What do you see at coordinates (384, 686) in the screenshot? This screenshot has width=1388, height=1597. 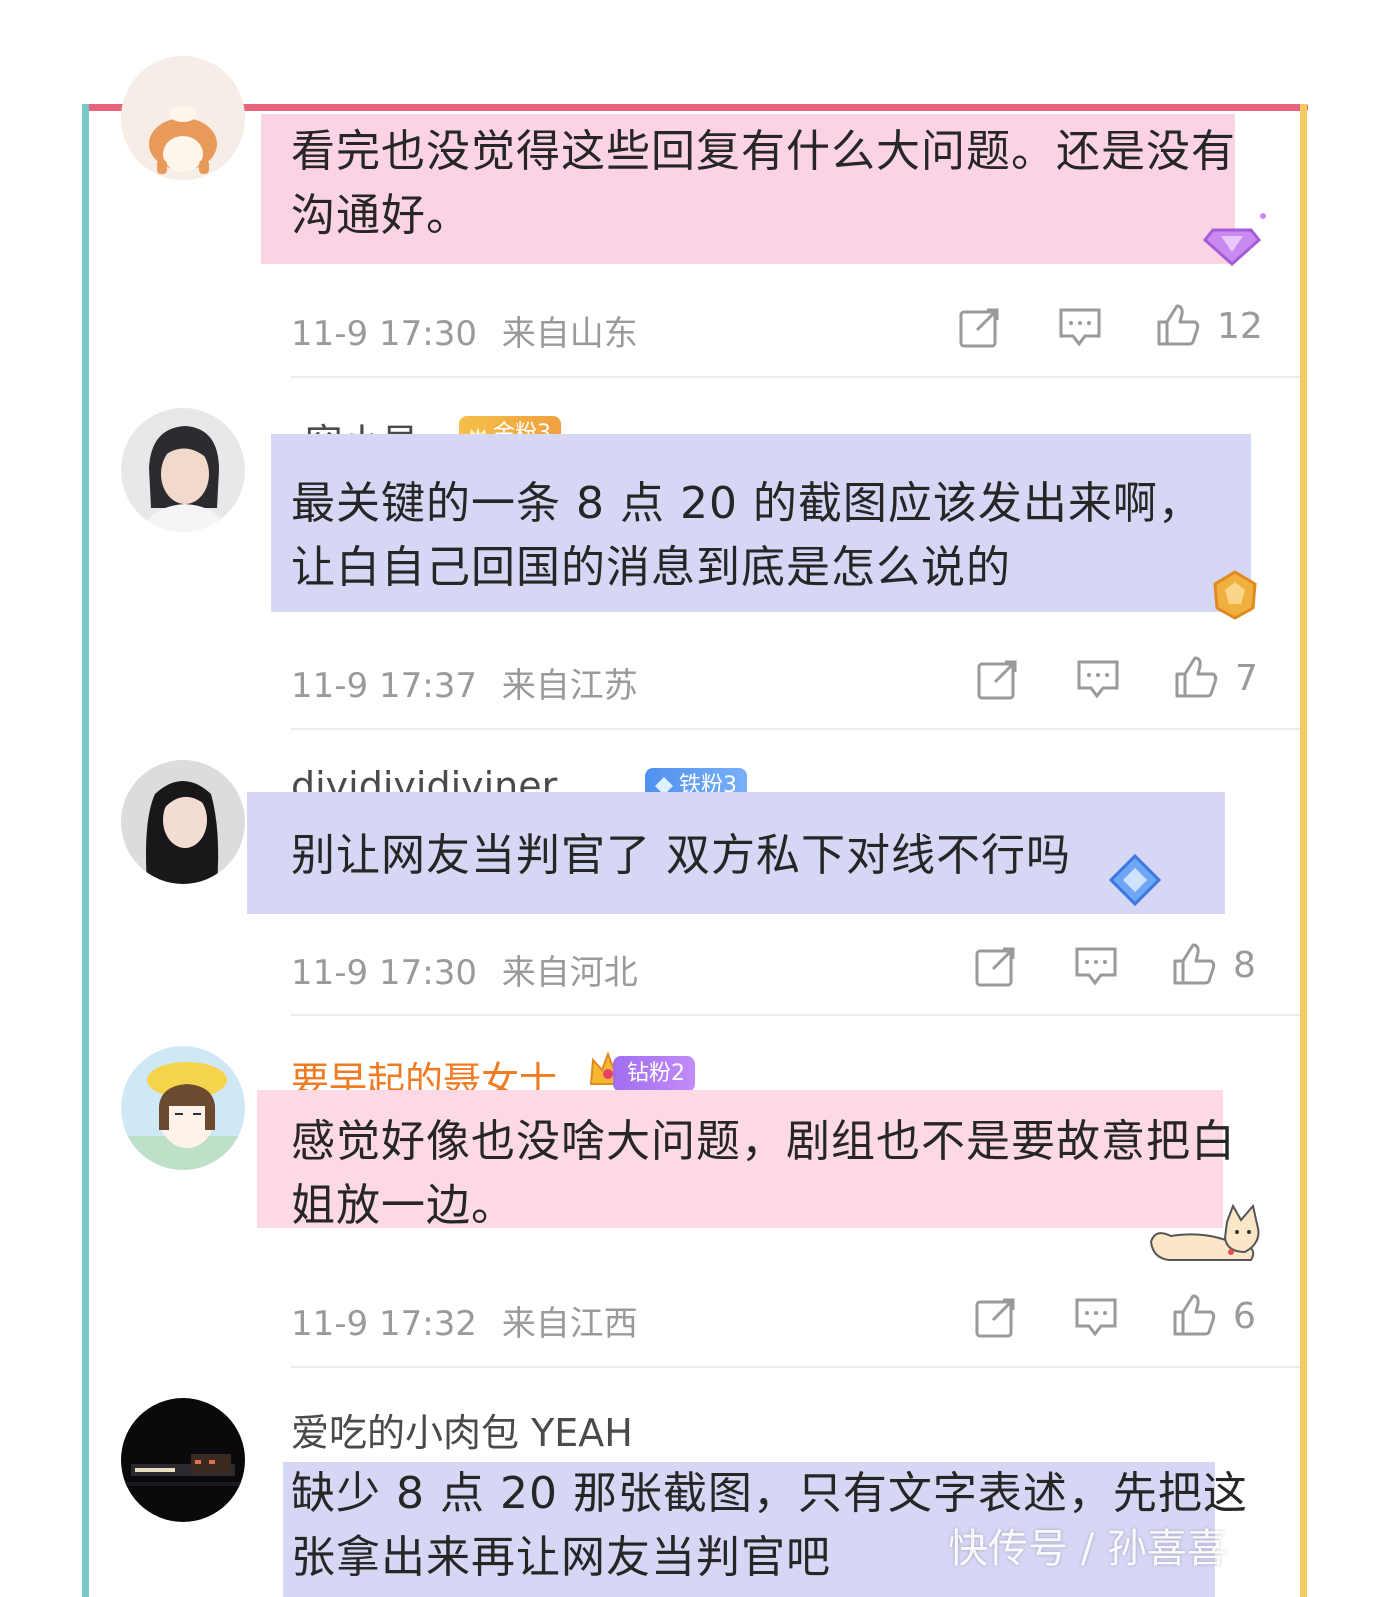 I see `comment-time: 11-9 17:37` at bounding box center [384, 686].